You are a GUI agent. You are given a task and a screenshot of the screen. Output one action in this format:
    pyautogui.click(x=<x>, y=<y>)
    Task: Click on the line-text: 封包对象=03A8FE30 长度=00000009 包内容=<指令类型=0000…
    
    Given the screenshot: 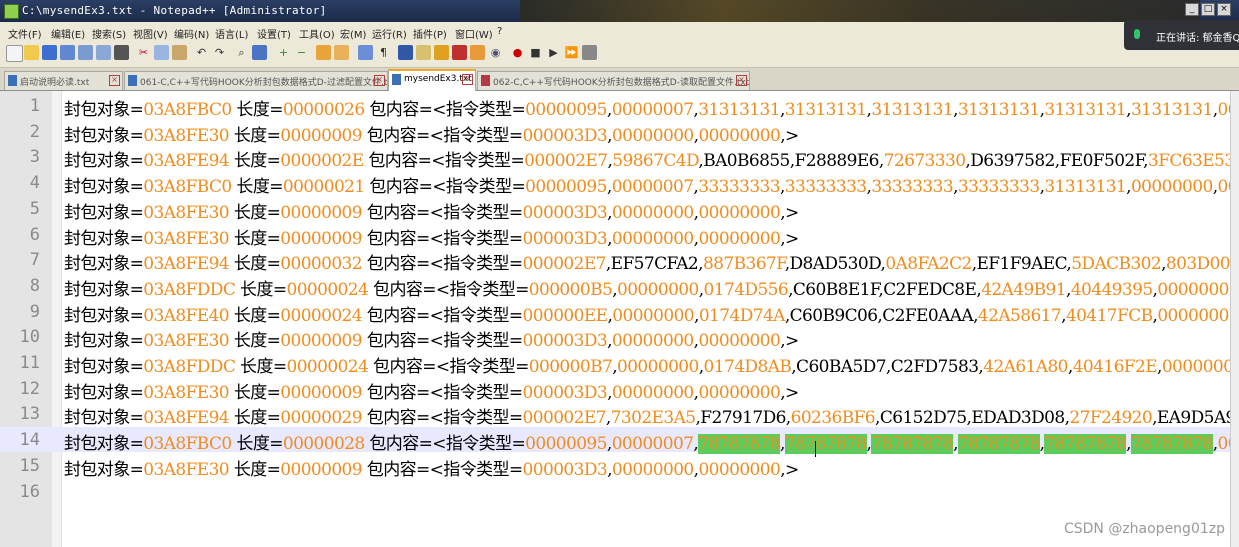 What is the action you would take?
    pyautogui.click(x=431, y=467)
    